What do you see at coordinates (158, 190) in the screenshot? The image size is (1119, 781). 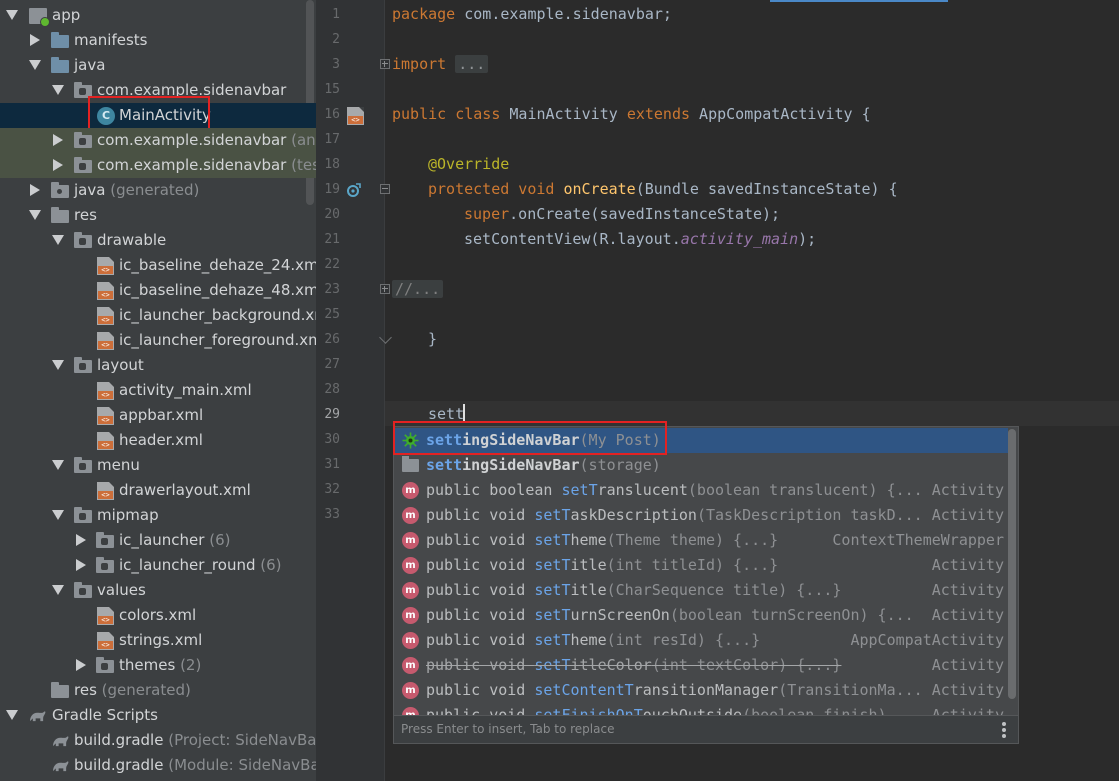 I see `tree-item-java-generated: java (generated)` at bounding box center [158, 190].